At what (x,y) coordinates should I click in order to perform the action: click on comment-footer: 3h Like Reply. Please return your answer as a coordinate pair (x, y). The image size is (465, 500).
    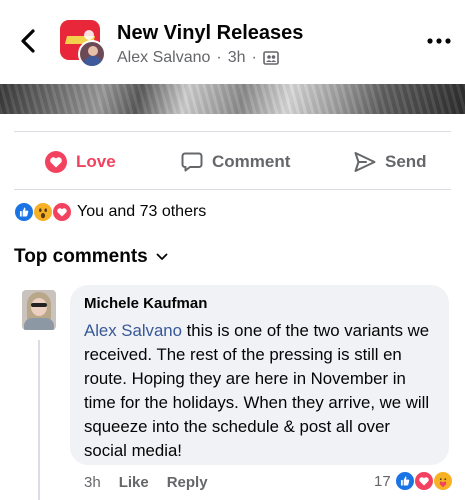
    Looking at the image, I should click on (146, 482).